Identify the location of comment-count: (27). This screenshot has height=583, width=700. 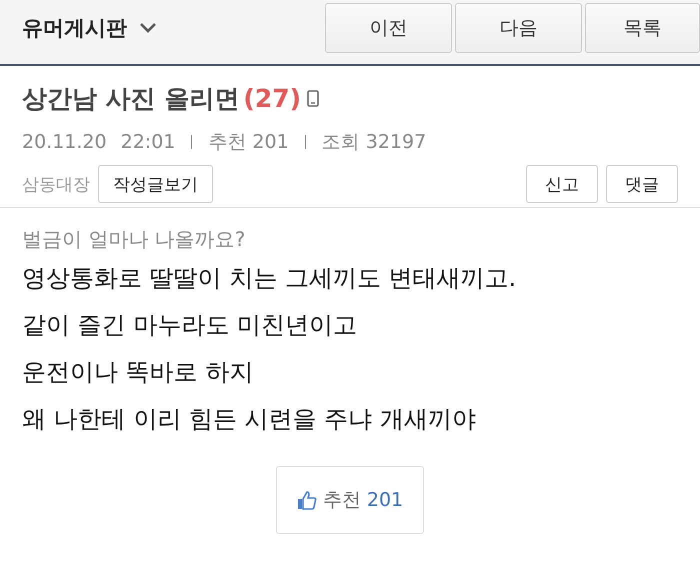
(272, 98).